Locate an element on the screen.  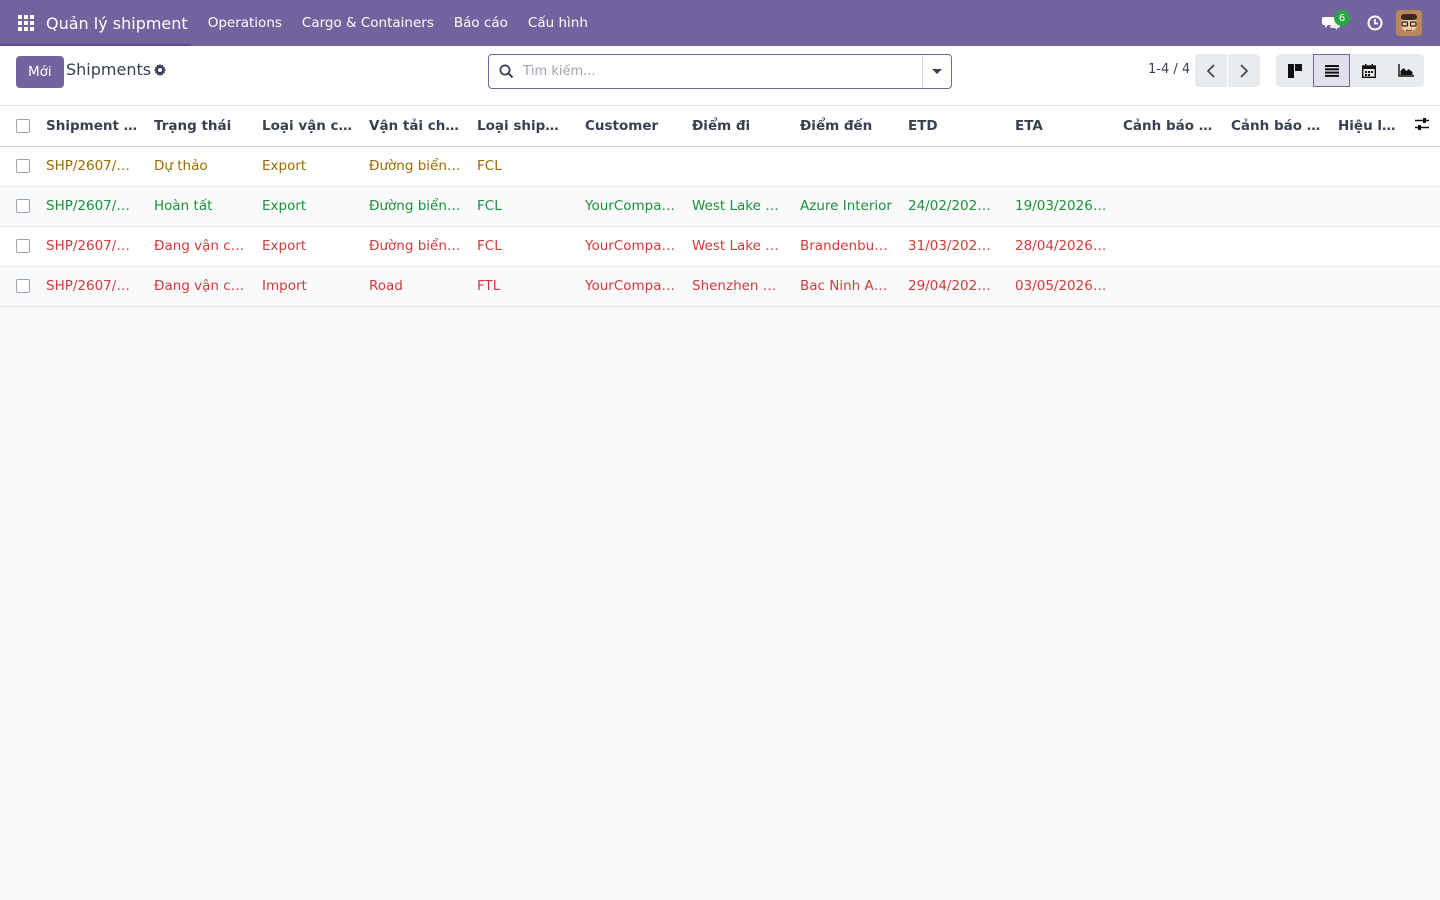
menu-cargo-containers: Cargo & Containers is located at coordinates (368, 23).